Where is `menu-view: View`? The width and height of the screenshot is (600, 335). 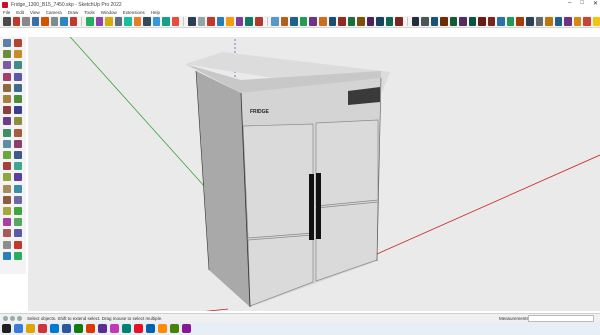 menu-view: View is located at coordinates (35, 12).